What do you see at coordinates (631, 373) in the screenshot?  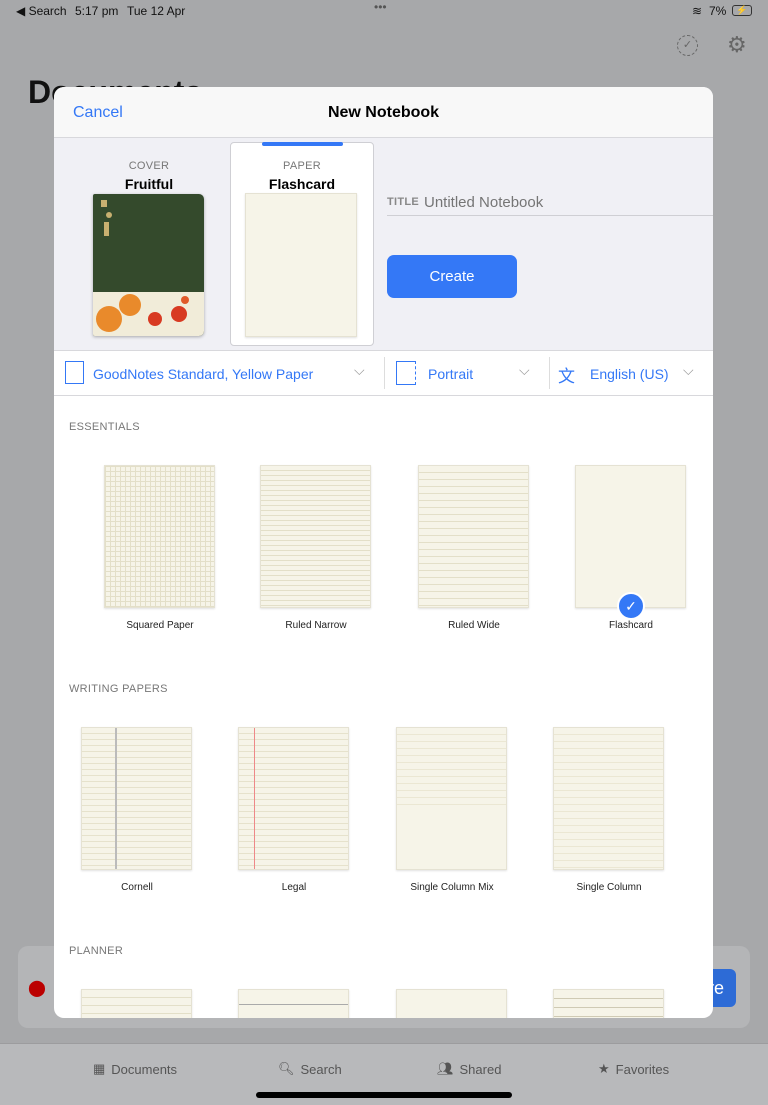 I see `language-select: 文 English (US) ⌵` at bounding box center [631, 373].